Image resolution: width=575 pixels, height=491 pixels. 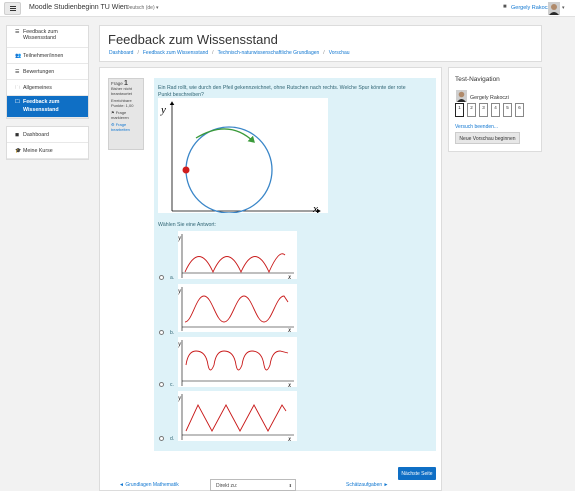 I want to click on sidebar-item-label: Dashboard, so click(x=36, y=135).